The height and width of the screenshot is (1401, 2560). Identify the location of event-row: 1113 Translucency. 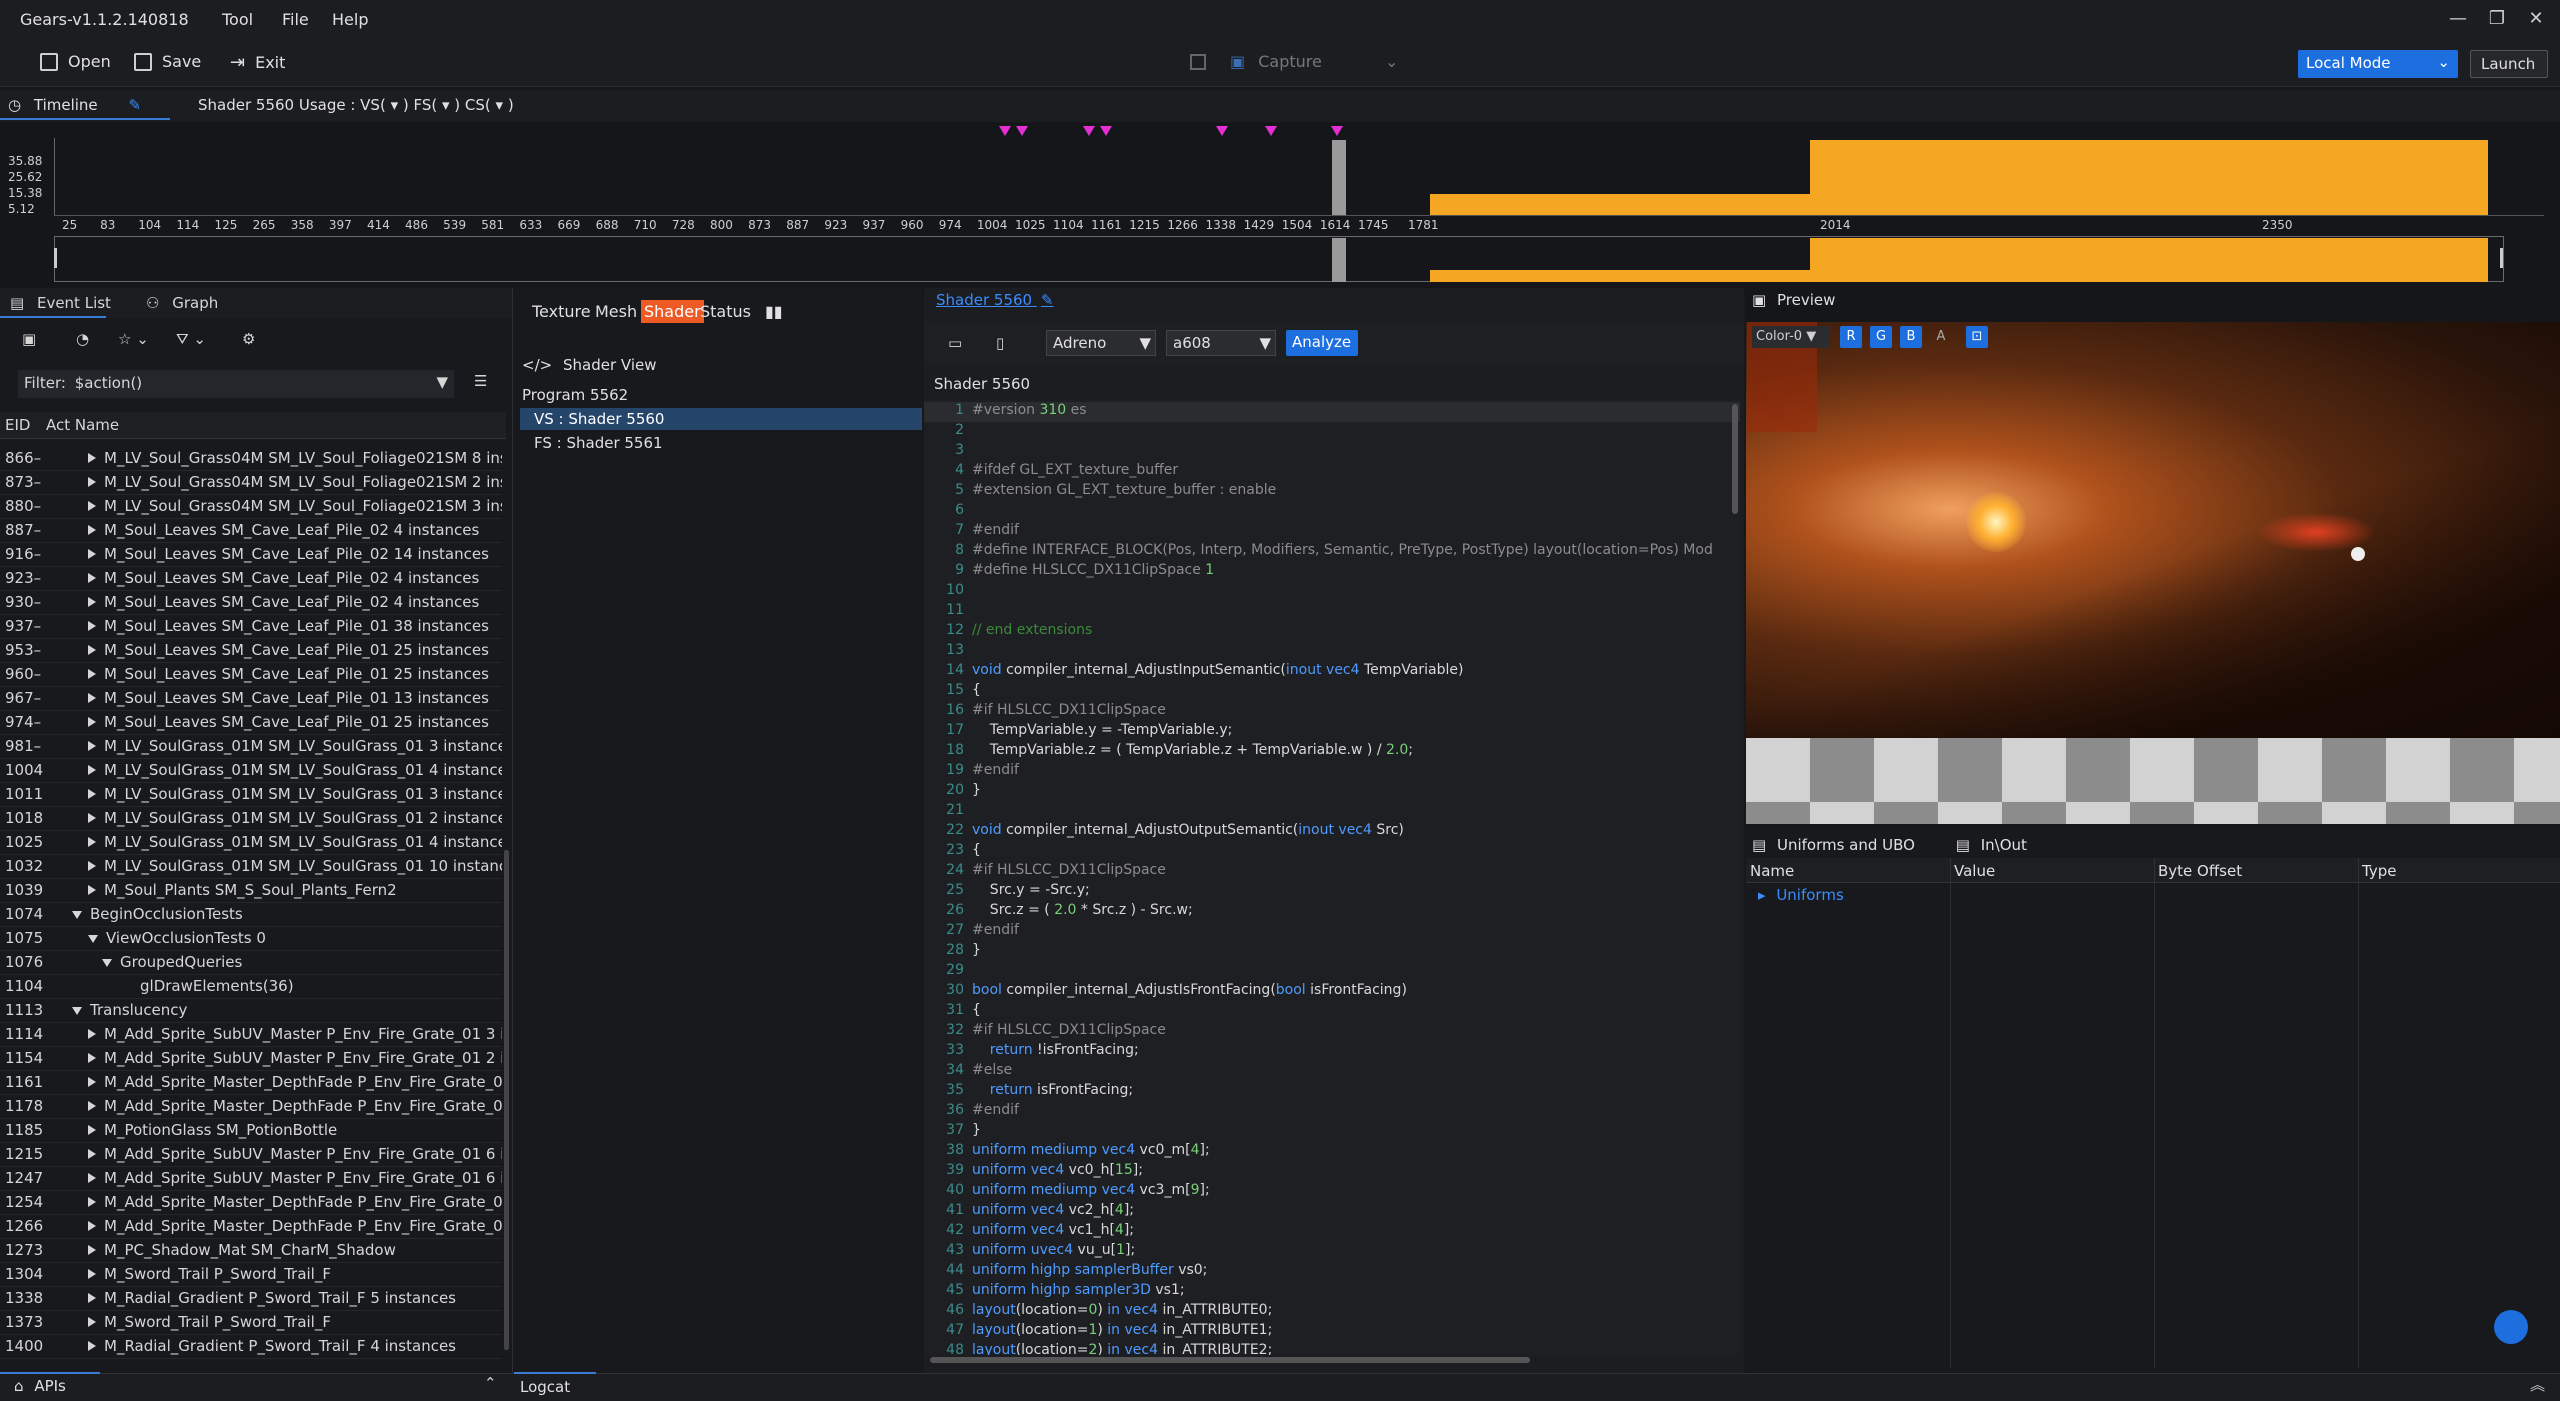
(251, 1010).